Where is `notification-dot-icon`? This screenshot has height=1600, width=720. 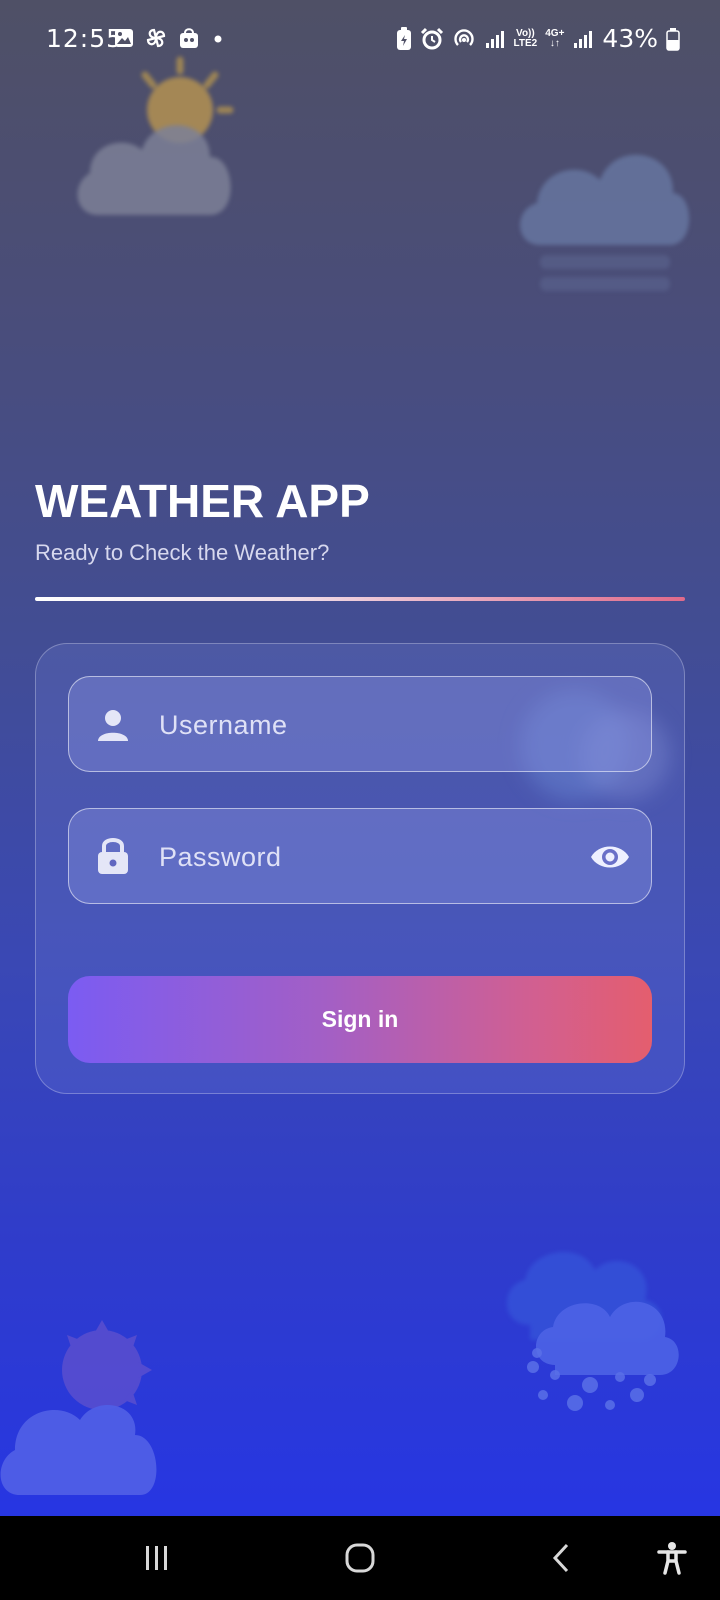
notification-dot-icon is located at coordinates (218, 39).